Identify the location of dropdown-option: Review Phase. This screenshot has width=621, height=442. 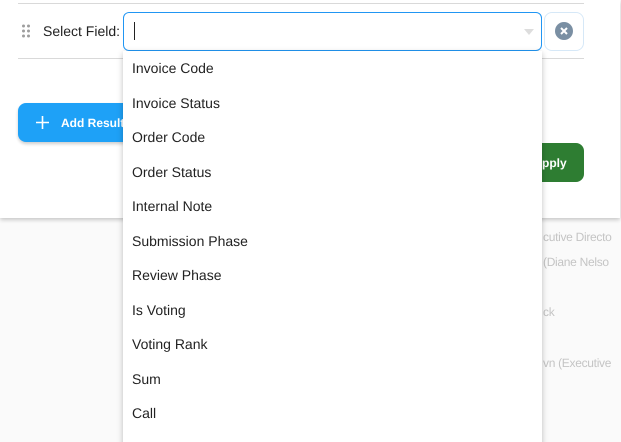
(332, 275).